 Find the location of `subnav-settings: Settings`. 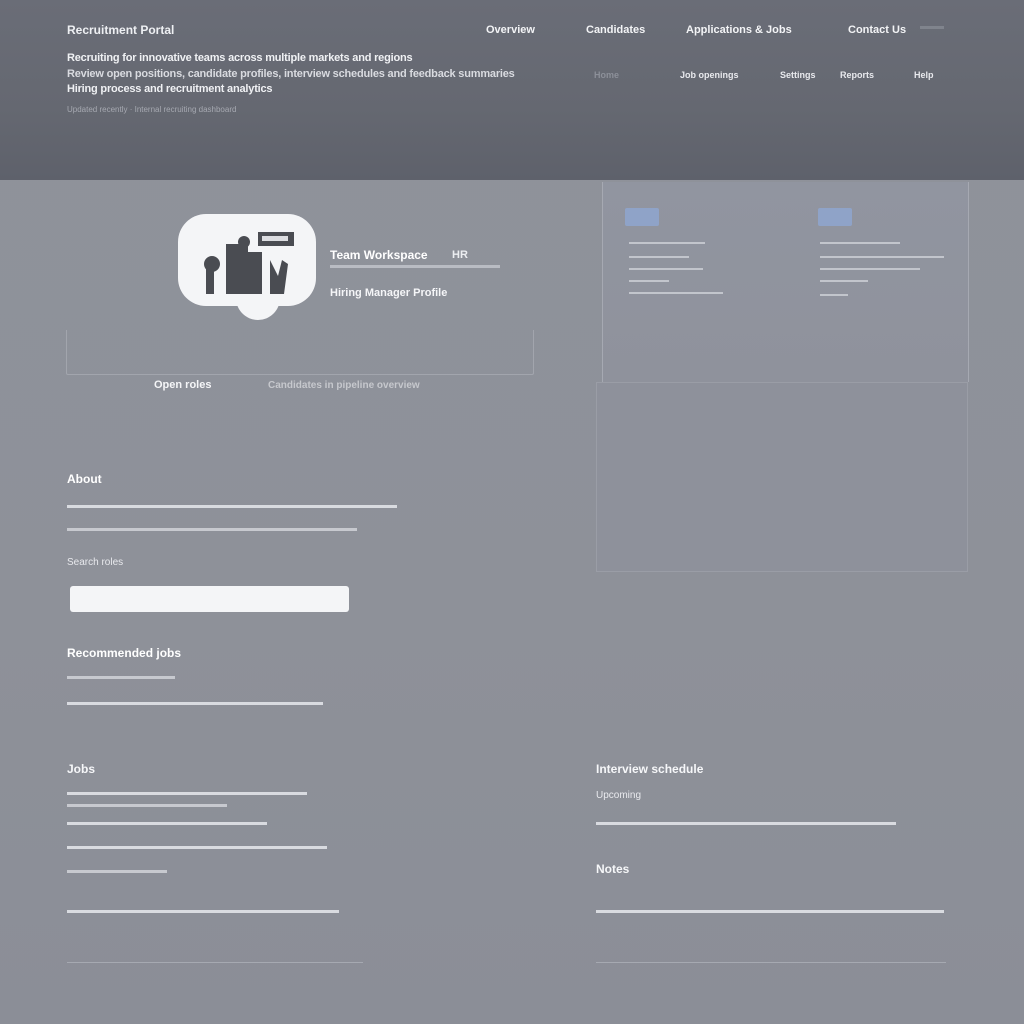

subnav-settings: Settings is located at coordinates (798, 75).